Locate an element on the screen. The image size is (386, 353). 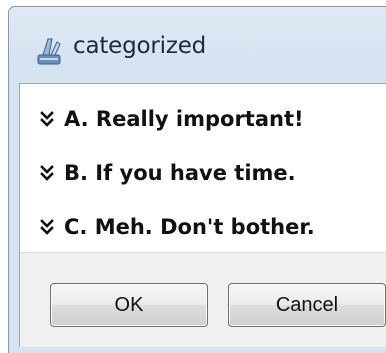
window-title: categorized is located at coordinates (140, 46).